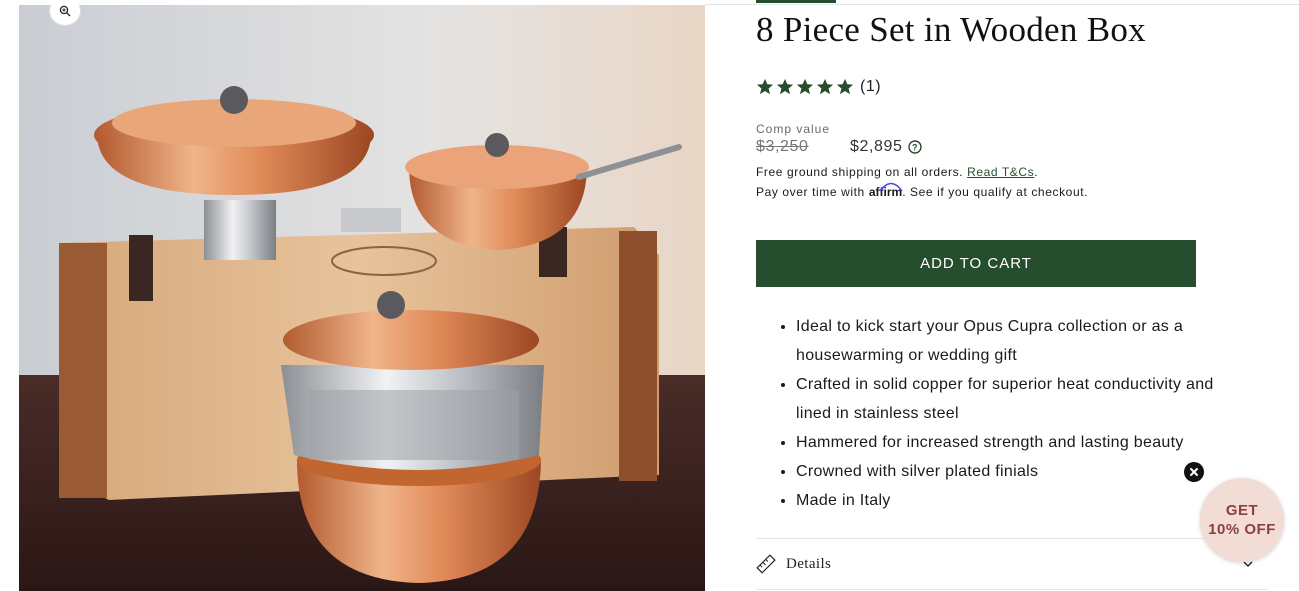 The width and height of the screenshot is (1299, 591). What do you see at coordinates (891, 187) in the screenshot?
I see `affirm-arc-icon` at bounding box center [891, 187].